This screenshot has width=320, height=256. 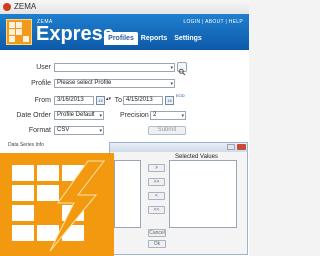 I want to click on app-icon, so click(x=7, y=7).